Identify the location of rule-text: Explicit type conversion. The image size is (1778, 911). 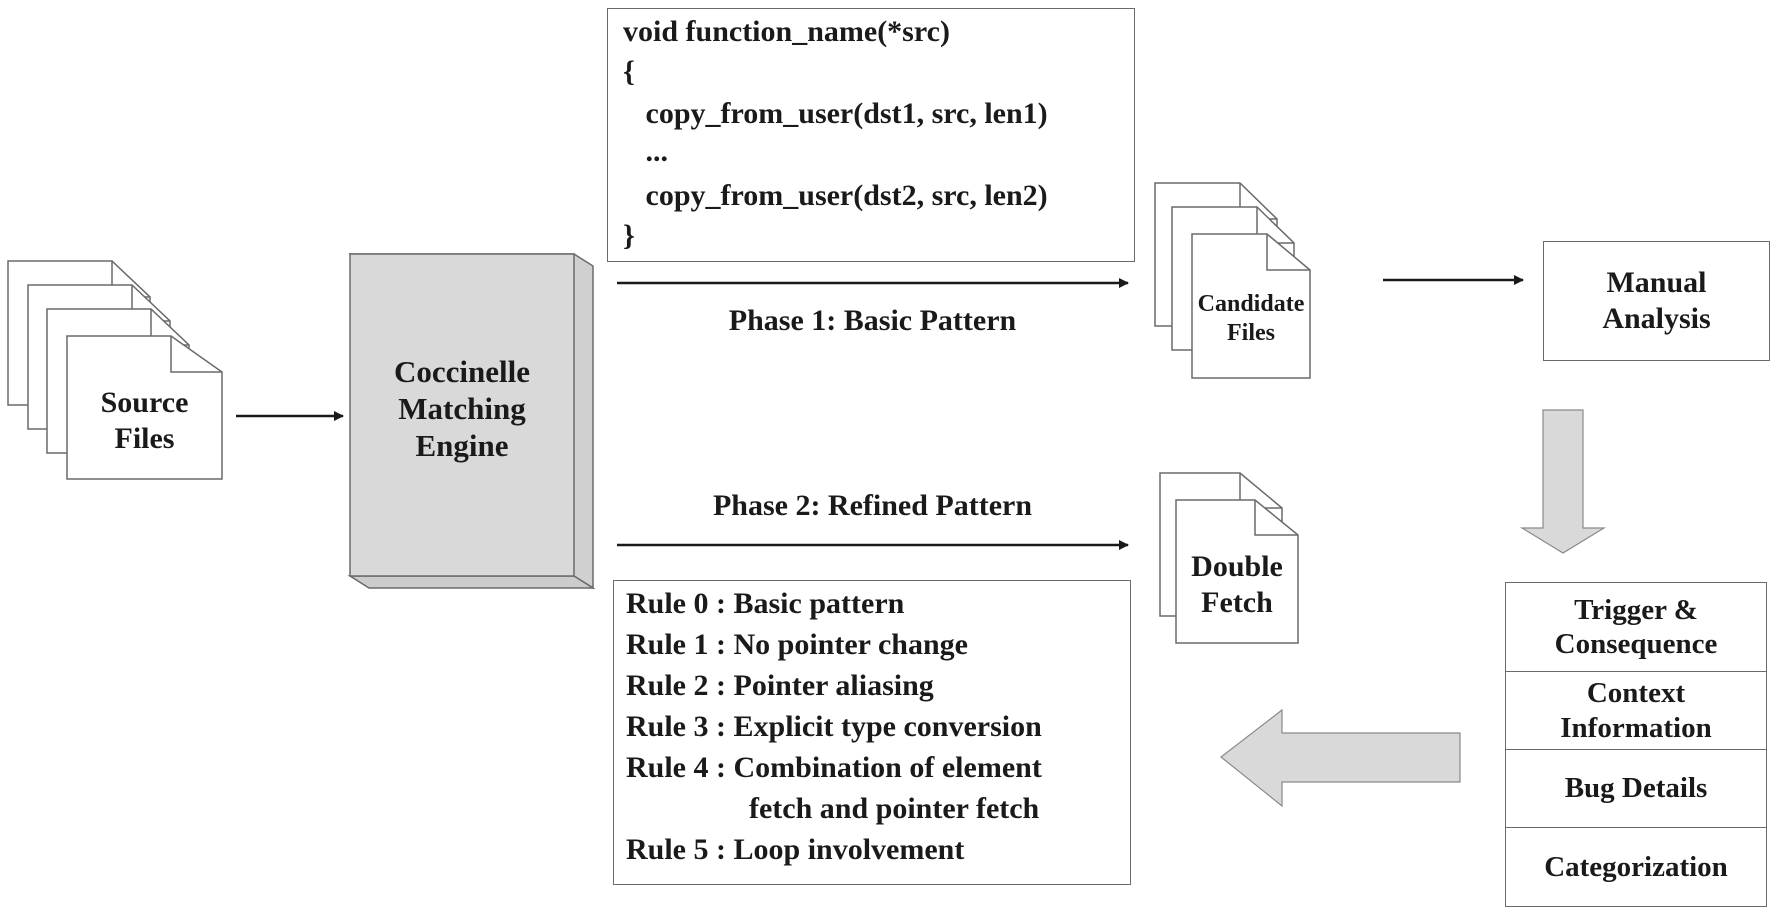
(887, 726).